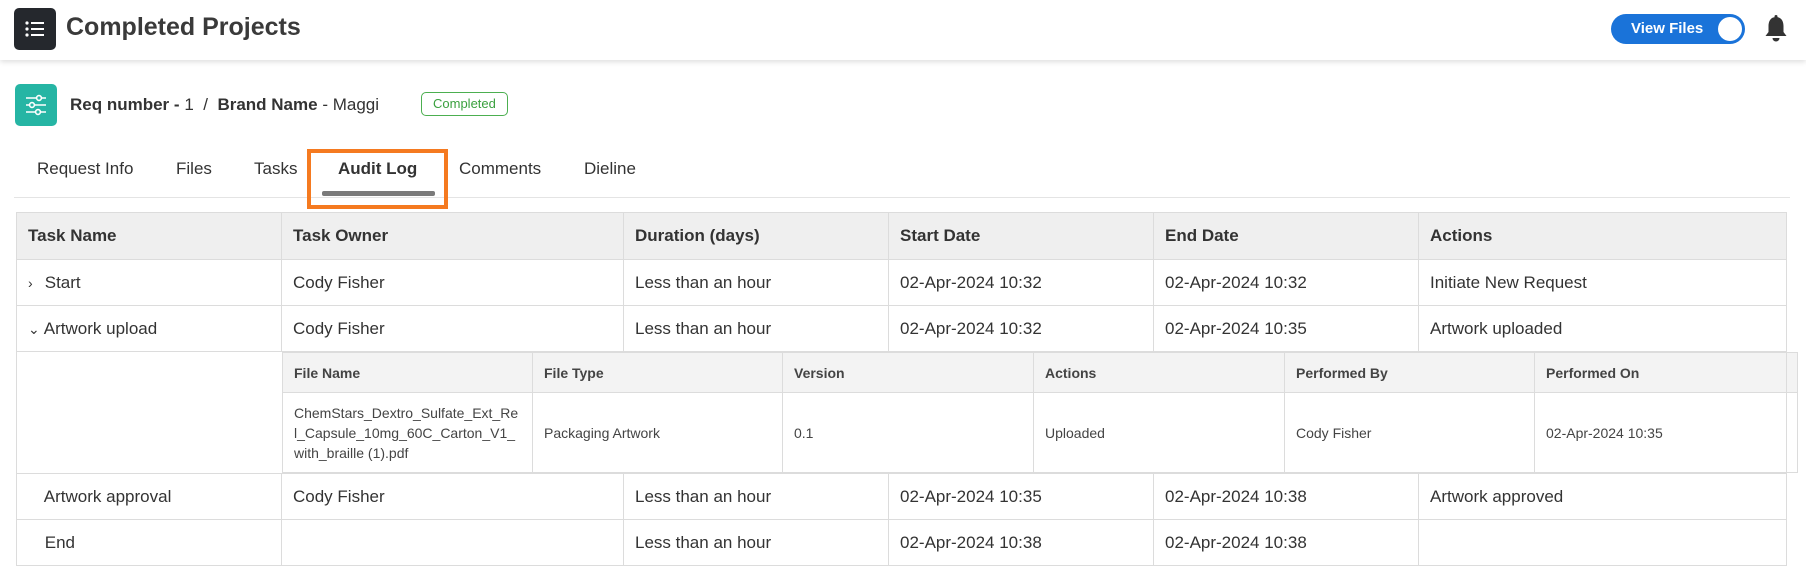 Image resolution: width=1806 pixels, height=585 pixels. I want to click on start-date: 02-Apr-2024 10:38, so click(1021, 542).